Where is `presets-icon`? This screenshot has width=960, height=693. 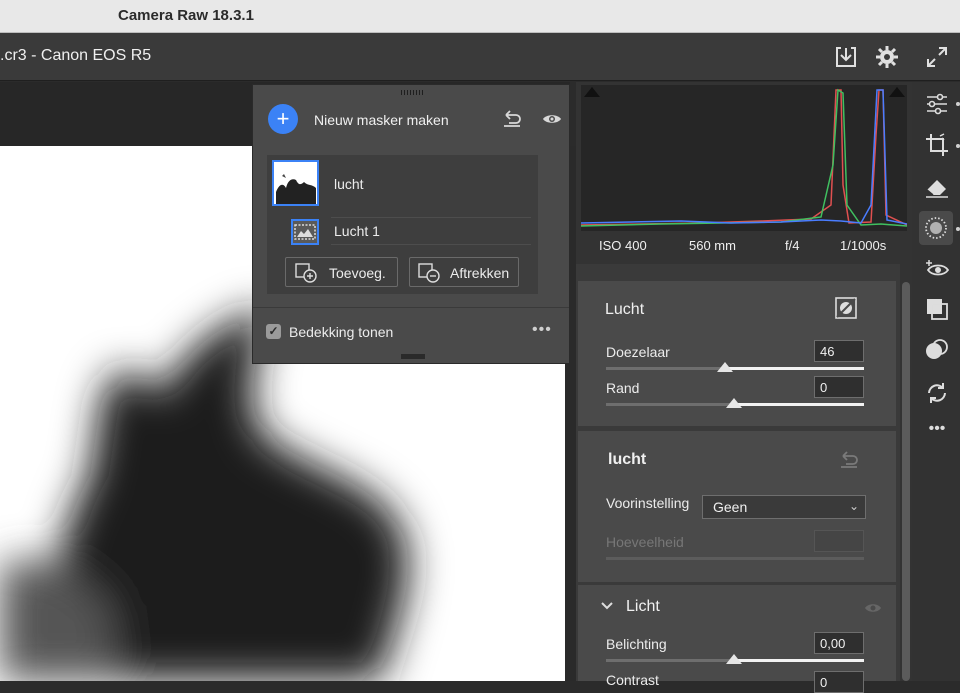 presets-icon is located at coordinates (937, 309).